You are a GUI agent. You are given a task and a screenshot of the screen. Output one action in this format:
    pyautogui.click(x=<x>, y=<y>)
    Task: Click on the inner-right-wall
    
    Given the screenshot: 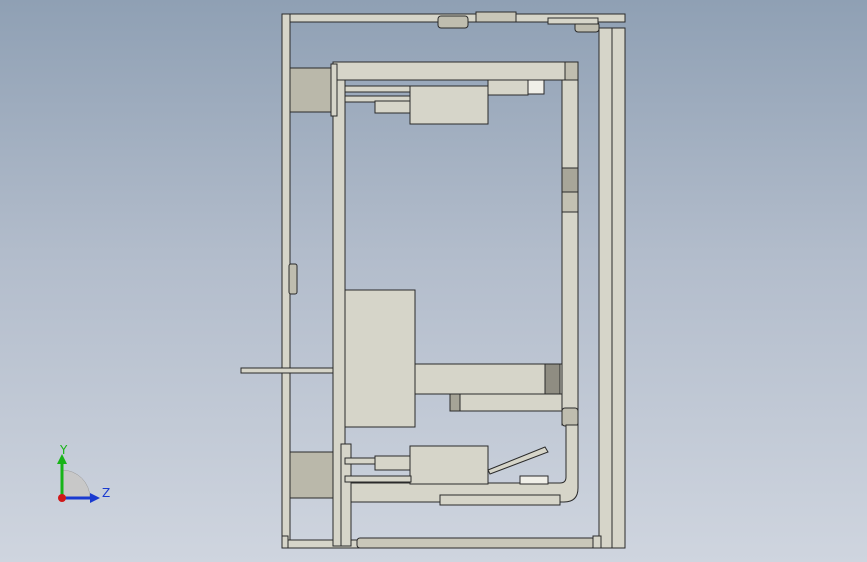 What is the action you would take?
    pyautogui.click(x=570, y=252)
    